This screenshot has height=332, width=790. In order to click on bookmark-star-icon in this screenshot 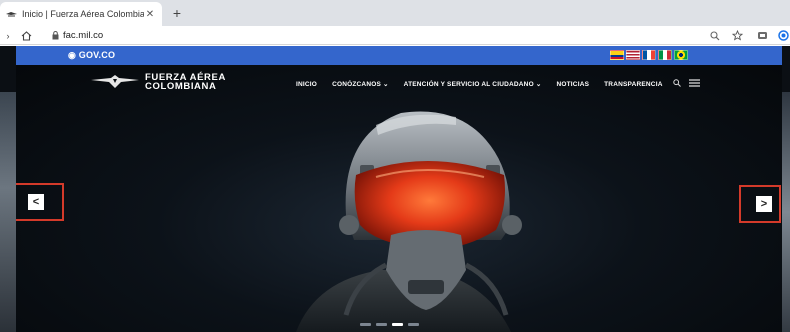, I will do `click(737, 35)`.